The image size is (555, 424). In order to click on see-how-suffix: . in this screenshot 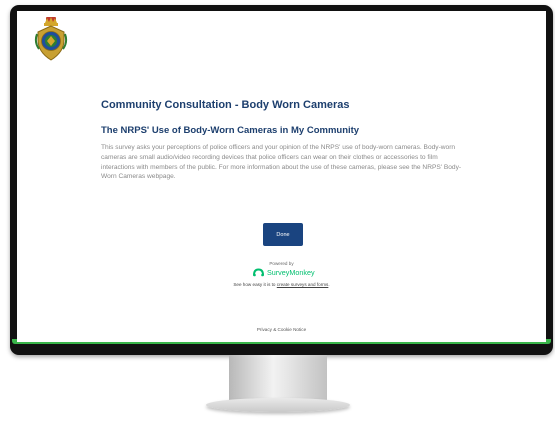, I will do `click(329, 284)`.